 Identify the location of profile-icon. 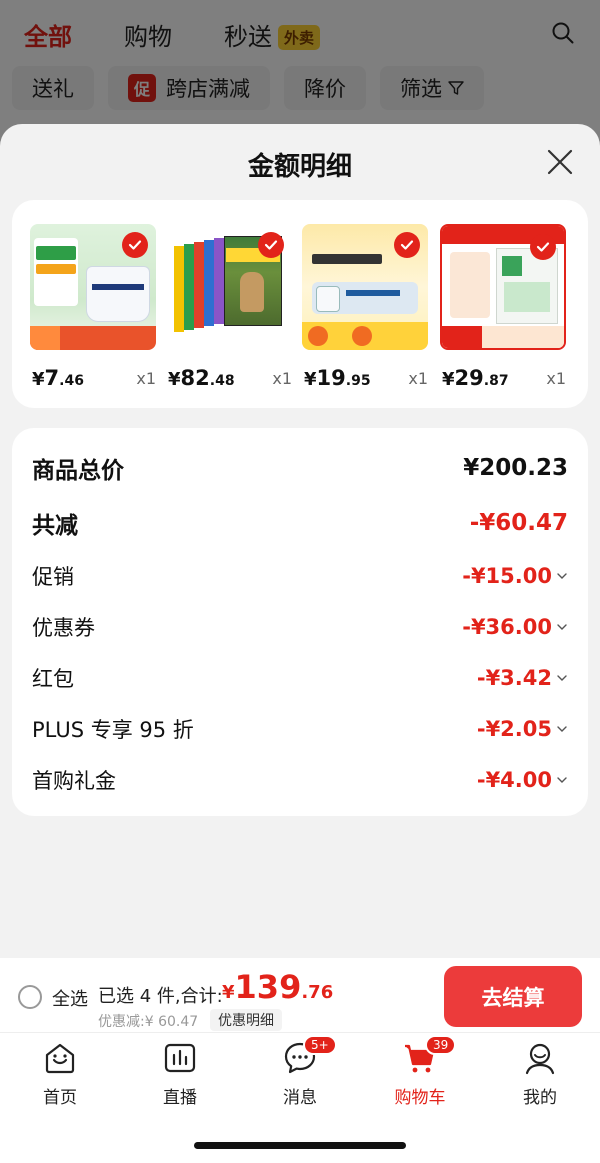
(540, 1058).